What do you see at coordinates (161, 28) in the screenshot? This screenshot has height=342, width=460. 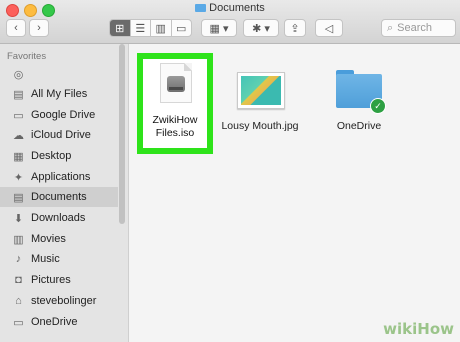 I see `column-view-button: ▥` at bounding box center [161, 28].